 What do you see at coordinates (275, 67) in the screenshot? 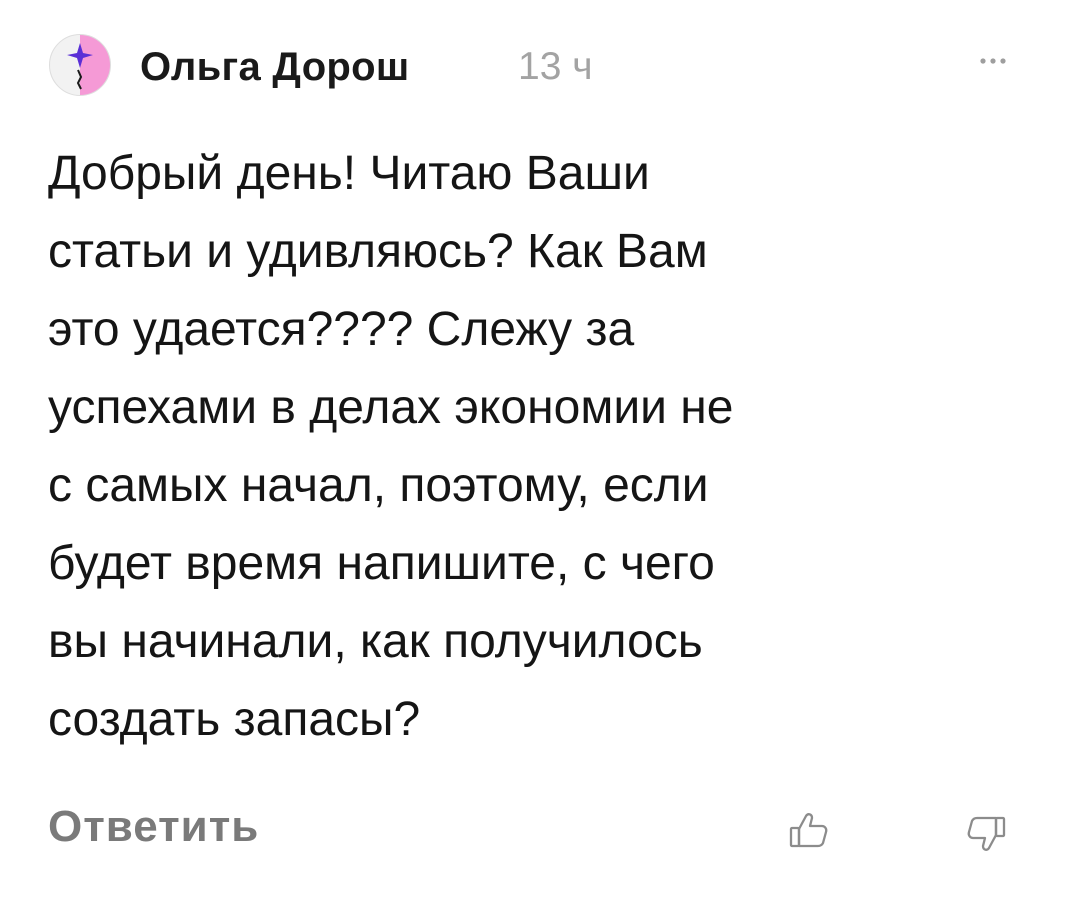
I see `author-name: Ольга Дорош` at bounding box center [275, 67].